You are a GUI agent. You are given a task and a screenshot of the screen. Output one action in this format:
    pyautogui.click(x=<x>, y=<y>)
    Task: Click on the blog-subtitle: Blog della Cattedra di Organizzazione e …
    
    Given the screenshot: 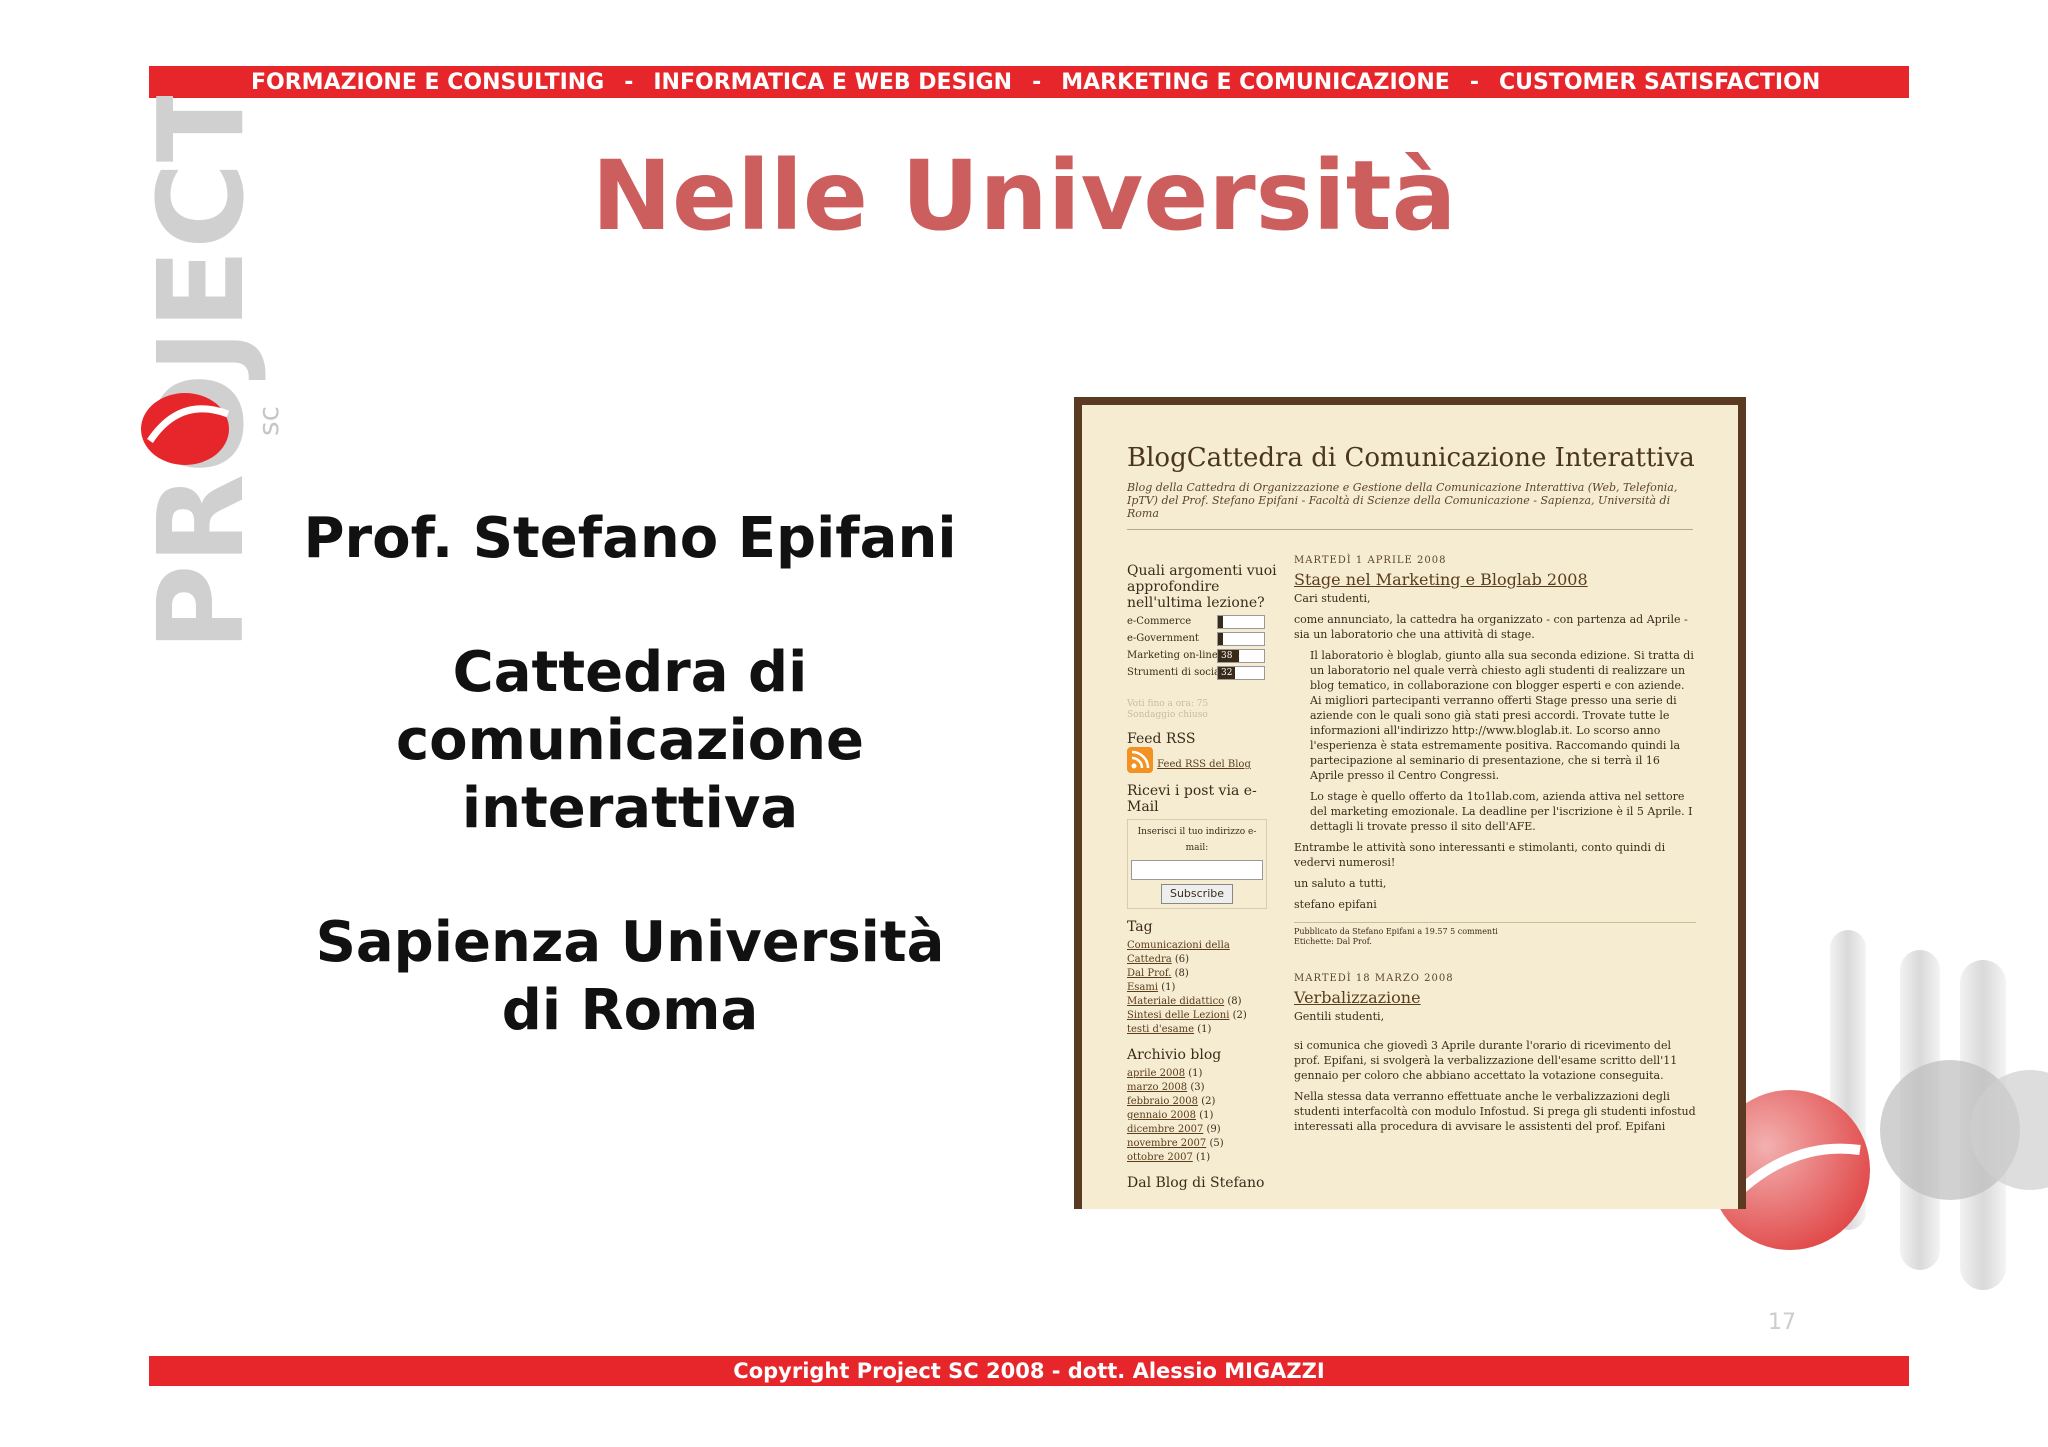 What is the action you would take?
    pyautogui.click(x=1402, y=500)
    